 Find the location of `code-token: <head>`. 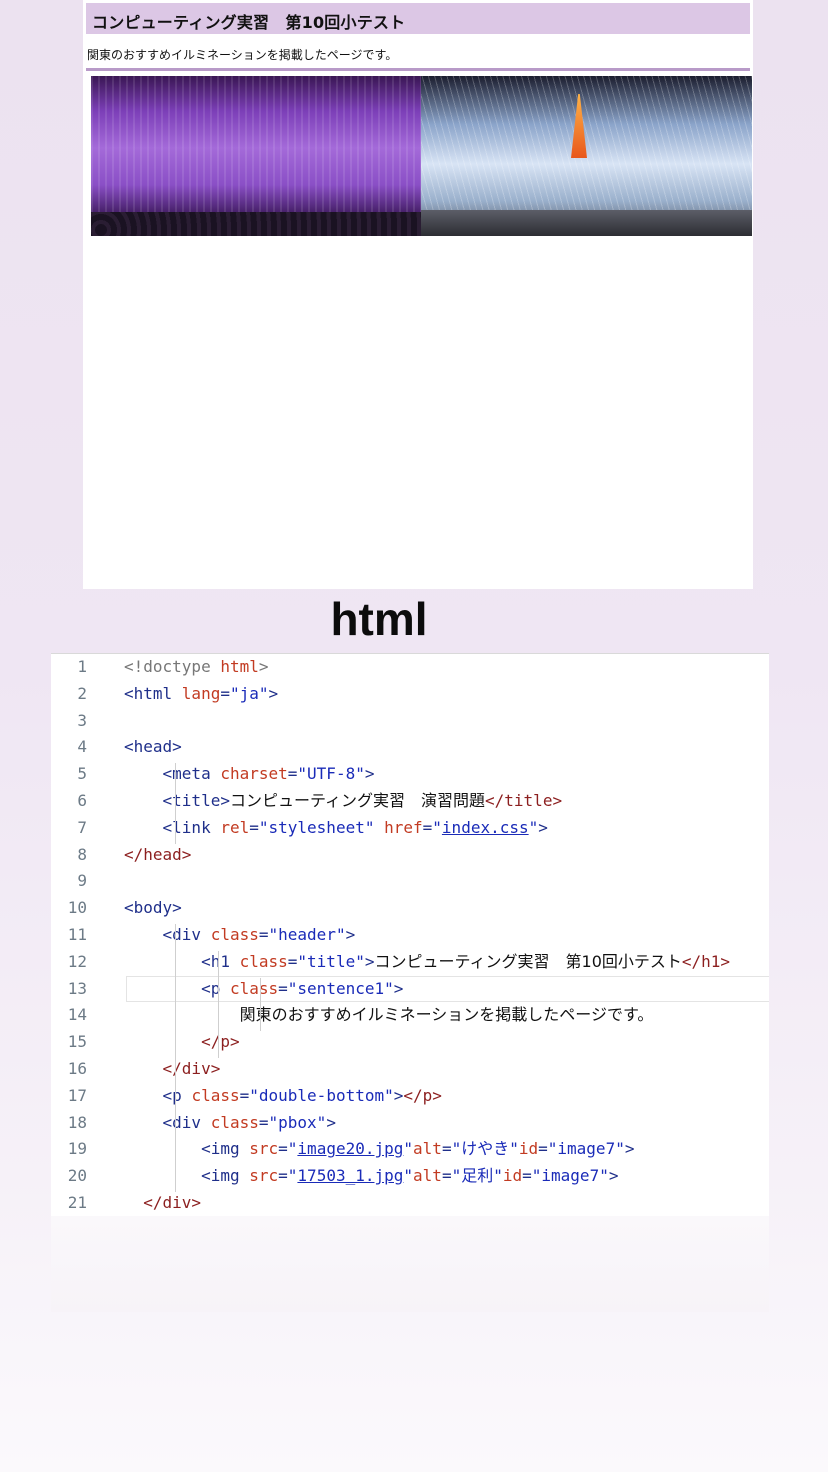

code-token: <head> is located at coordinates (153, 747).